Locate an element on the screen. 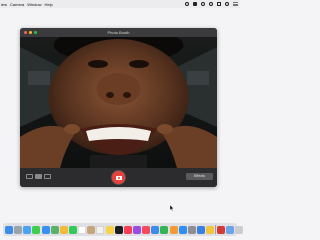 This screenshot has height=240, width=320. grid-view-button is located at coordinates (29, 176).